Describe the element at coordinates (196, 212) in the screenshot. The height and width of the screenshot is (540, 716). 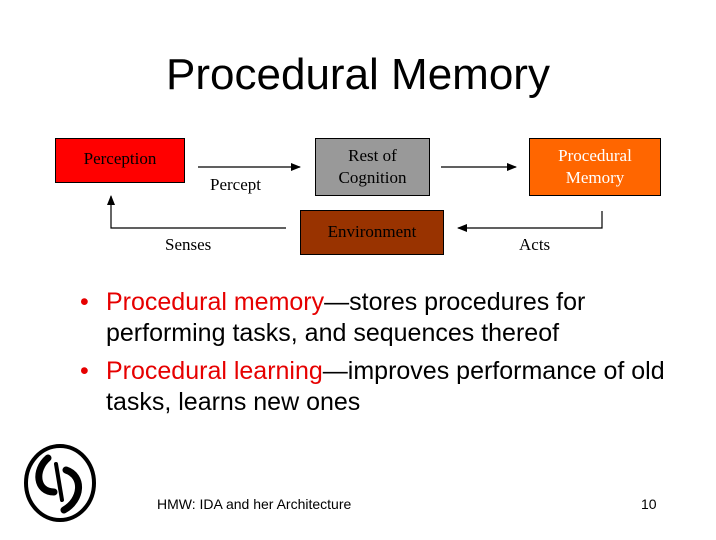
I see `arrow-environment-to-perception` at that location.